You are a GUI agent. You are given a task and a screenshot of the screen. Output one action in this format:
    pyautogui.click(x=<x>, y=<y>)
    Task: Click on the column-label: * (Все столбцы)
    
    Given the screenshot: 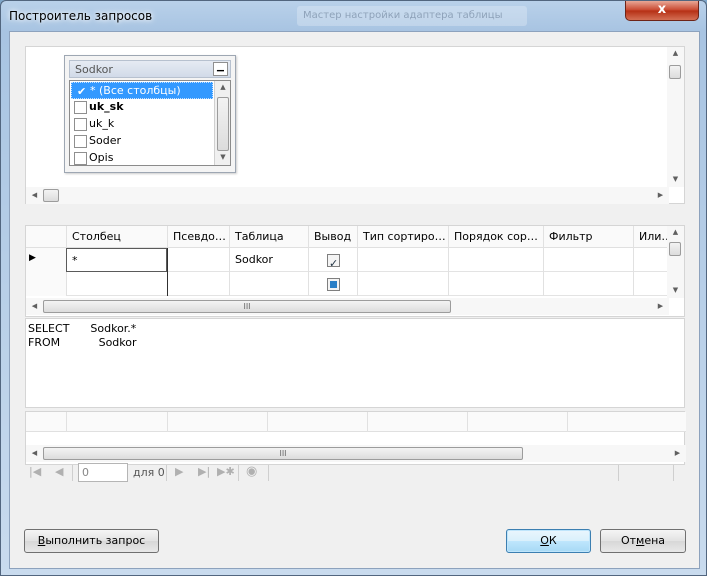 What is the action you would take?
    pyautogui.click(x=135, y=90)
    